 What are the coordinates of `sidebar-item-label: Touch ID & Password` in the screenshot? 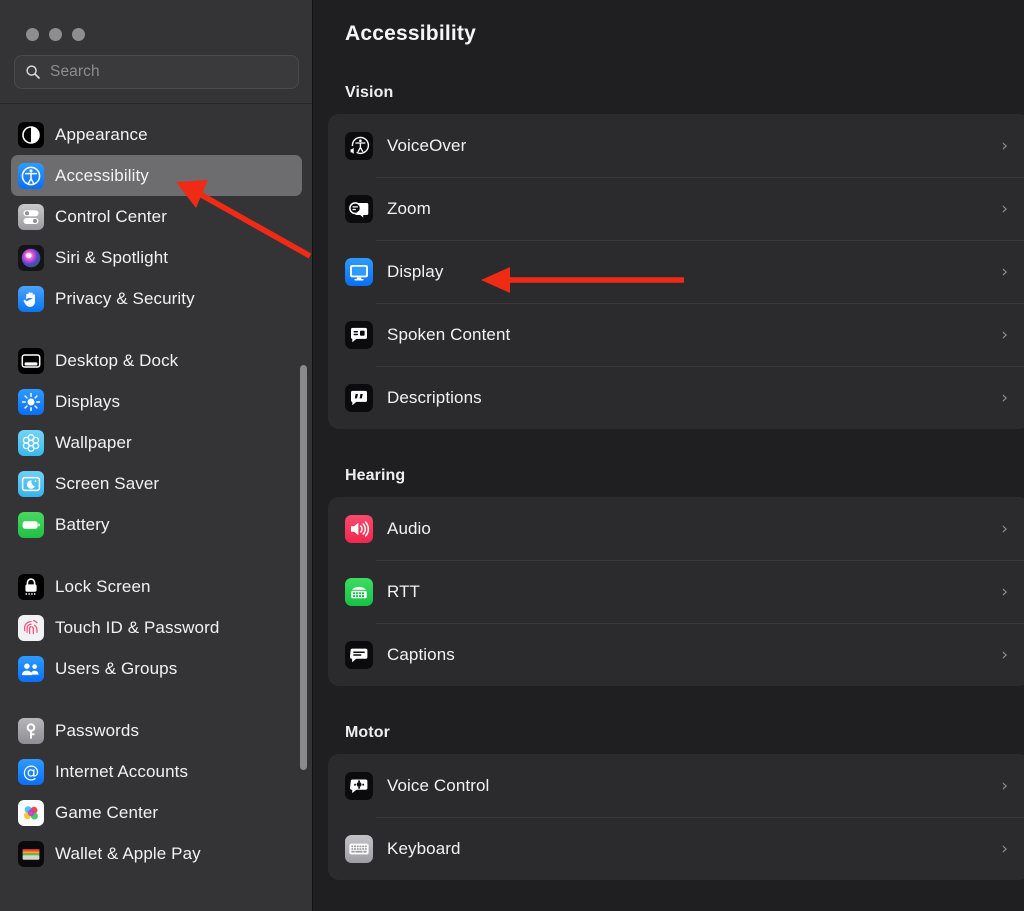 It's located at (137, 627).